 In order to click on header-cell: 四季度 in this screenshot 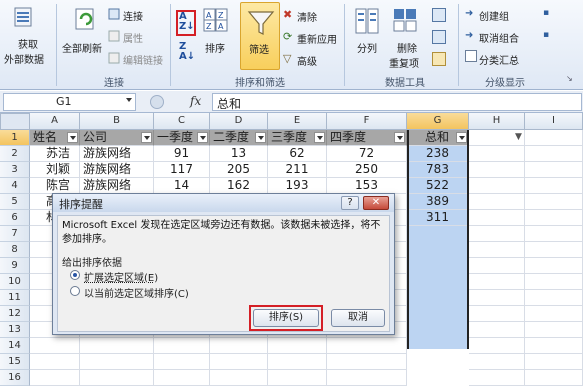, I will do `click(367, 138)`.